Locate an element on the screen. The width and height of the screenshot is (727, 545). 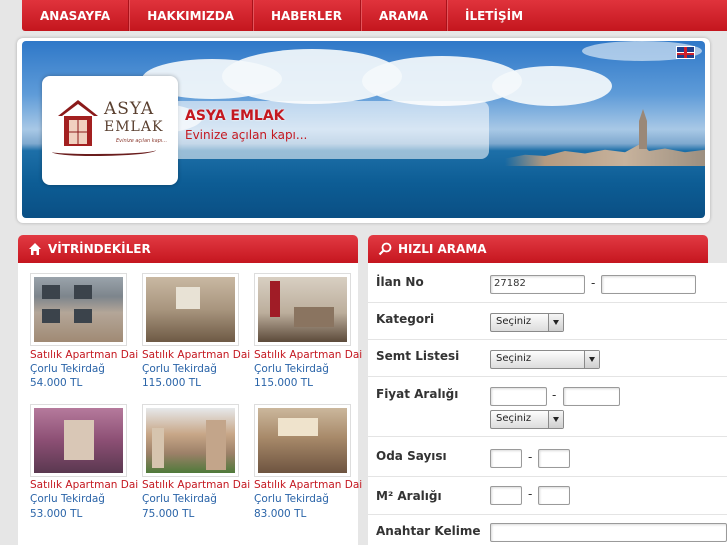
kategori-select: Seçiniz is located at coordinates (527, 322).